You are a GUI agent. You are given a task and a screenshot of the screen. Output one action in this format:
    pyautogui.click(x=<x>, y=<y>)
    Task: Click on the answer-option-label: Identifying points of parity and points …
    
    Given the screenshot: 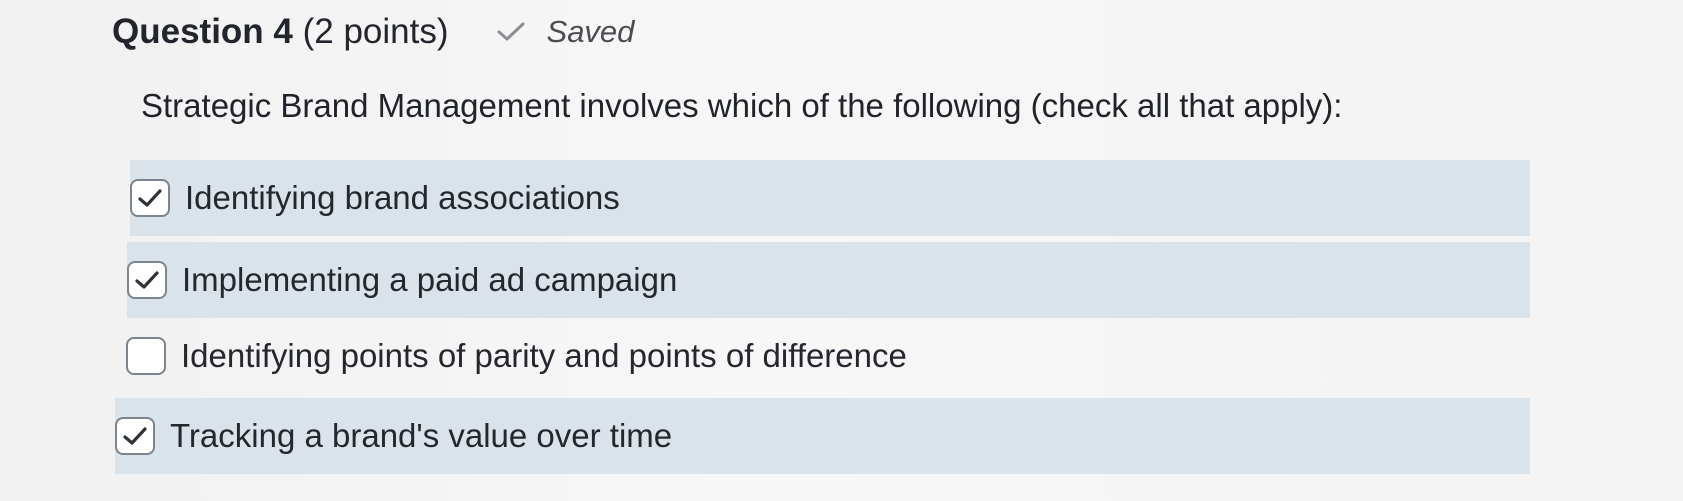 What is the action you would take?
    pyautogui.click(x=544, y=355)
    